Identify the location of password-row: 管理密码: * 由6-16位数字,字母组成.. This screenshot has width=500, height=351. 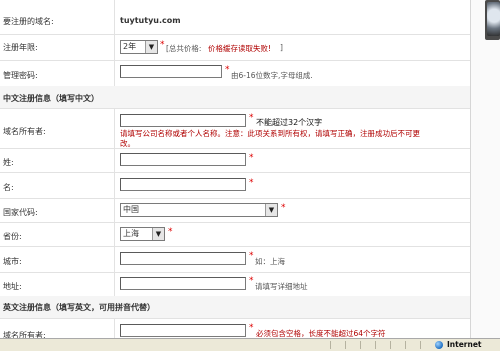
(235, 73).